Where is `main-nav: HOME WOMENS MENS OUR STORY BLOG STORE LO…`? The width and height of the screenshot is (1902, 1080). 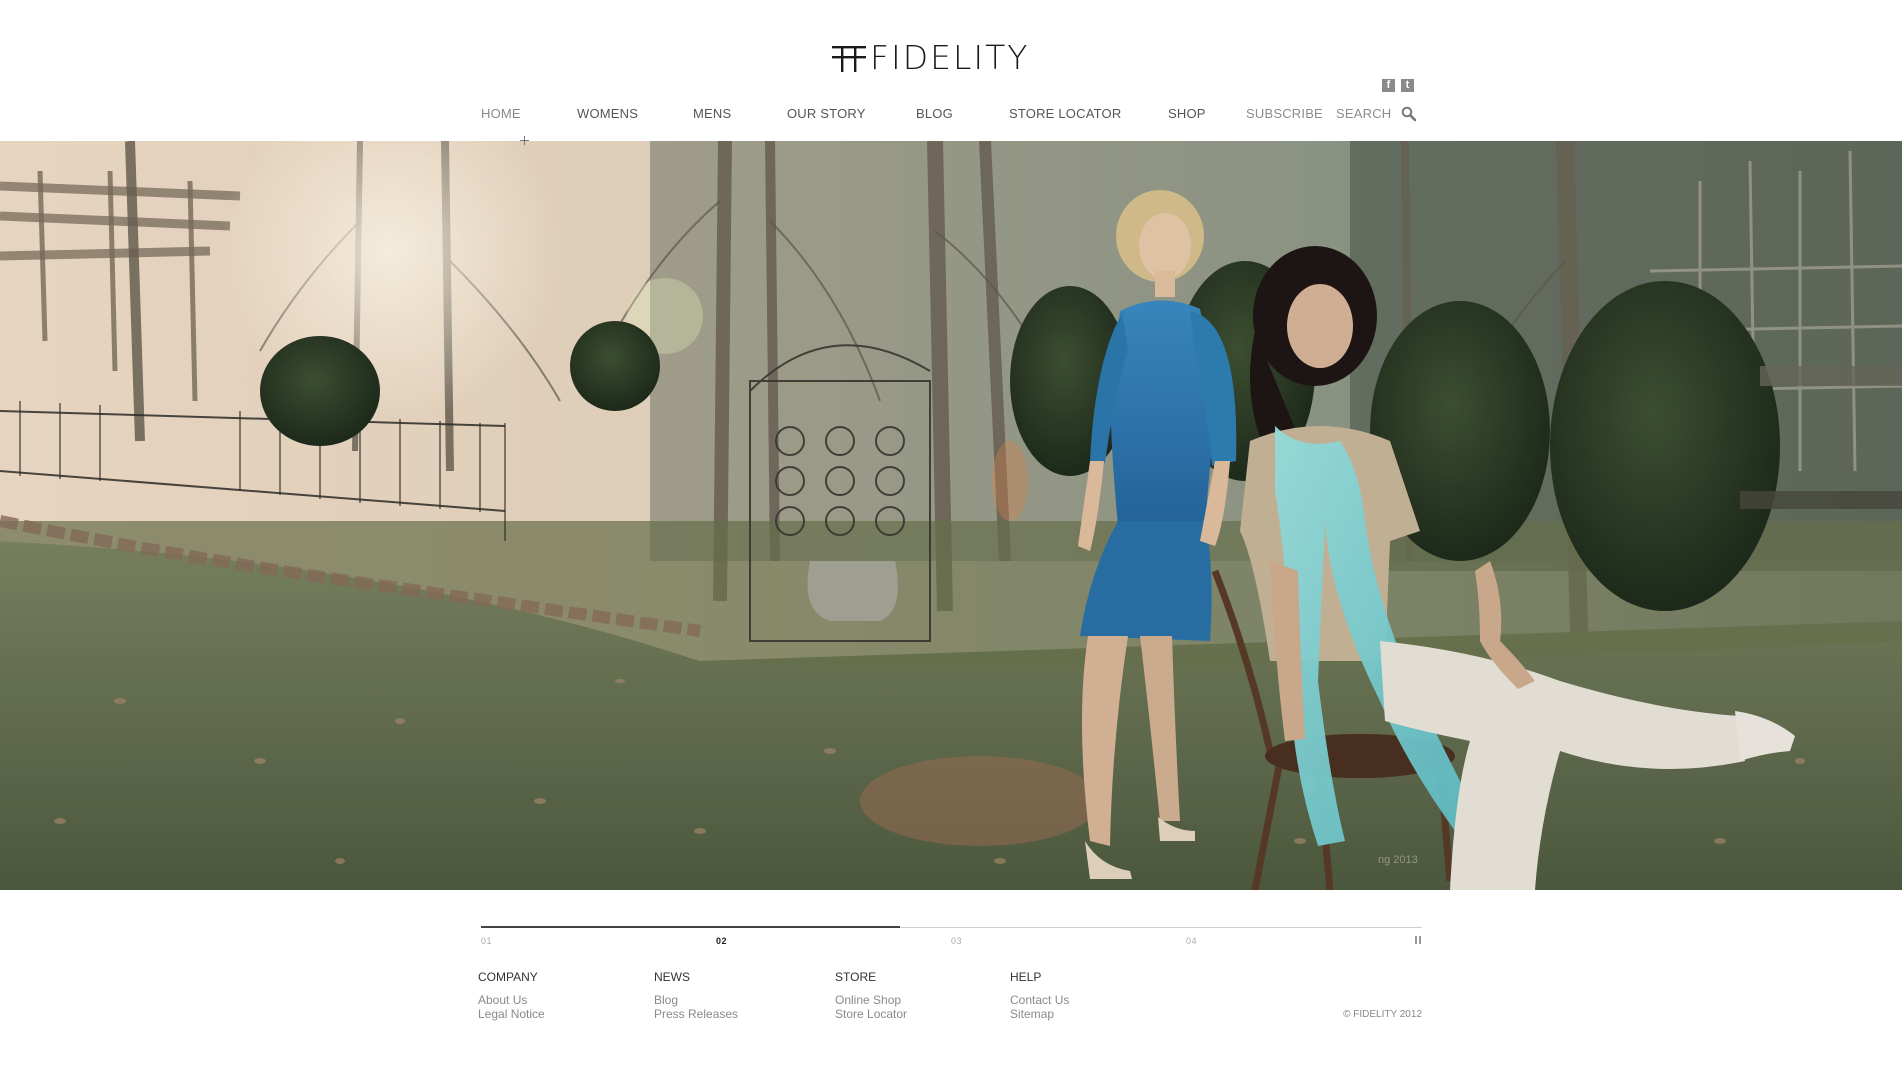
main-nav: HOME WOMENS MENS OUR STORY BLOG STORE LO… is located at coordinates (951, 115).